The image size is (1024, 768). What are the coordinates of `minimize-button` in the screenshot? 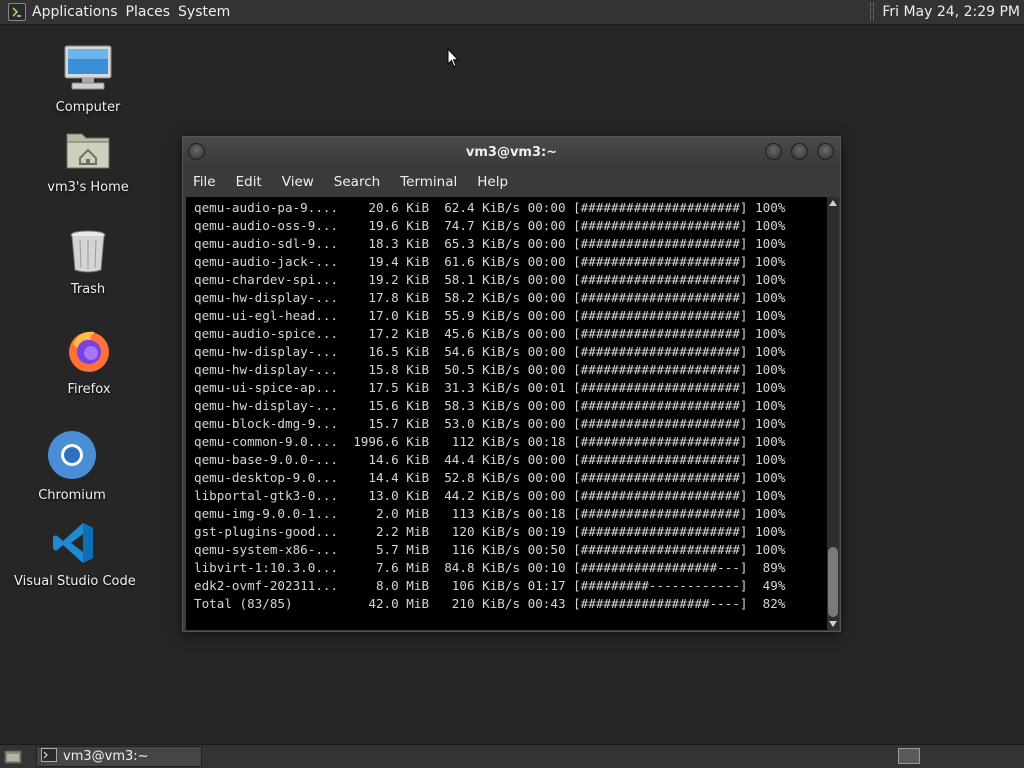 It's located at (773, 151).